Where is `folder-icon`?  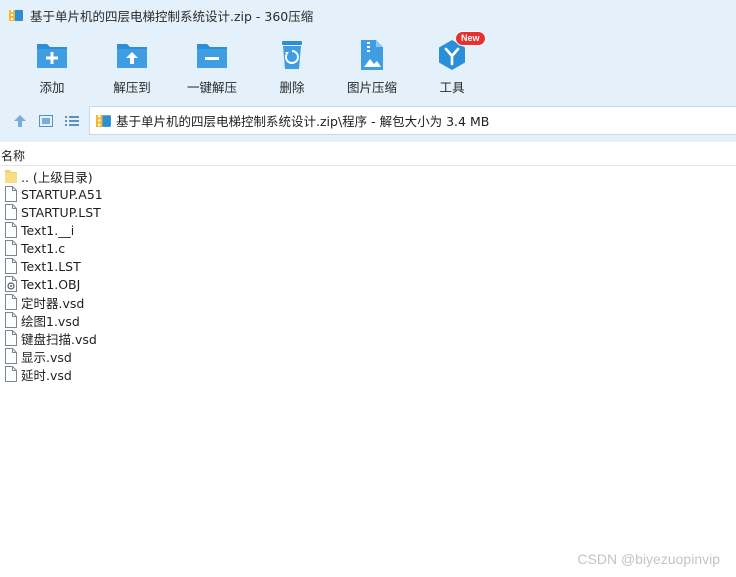 folder-icon is located at coordinates (11, 176).